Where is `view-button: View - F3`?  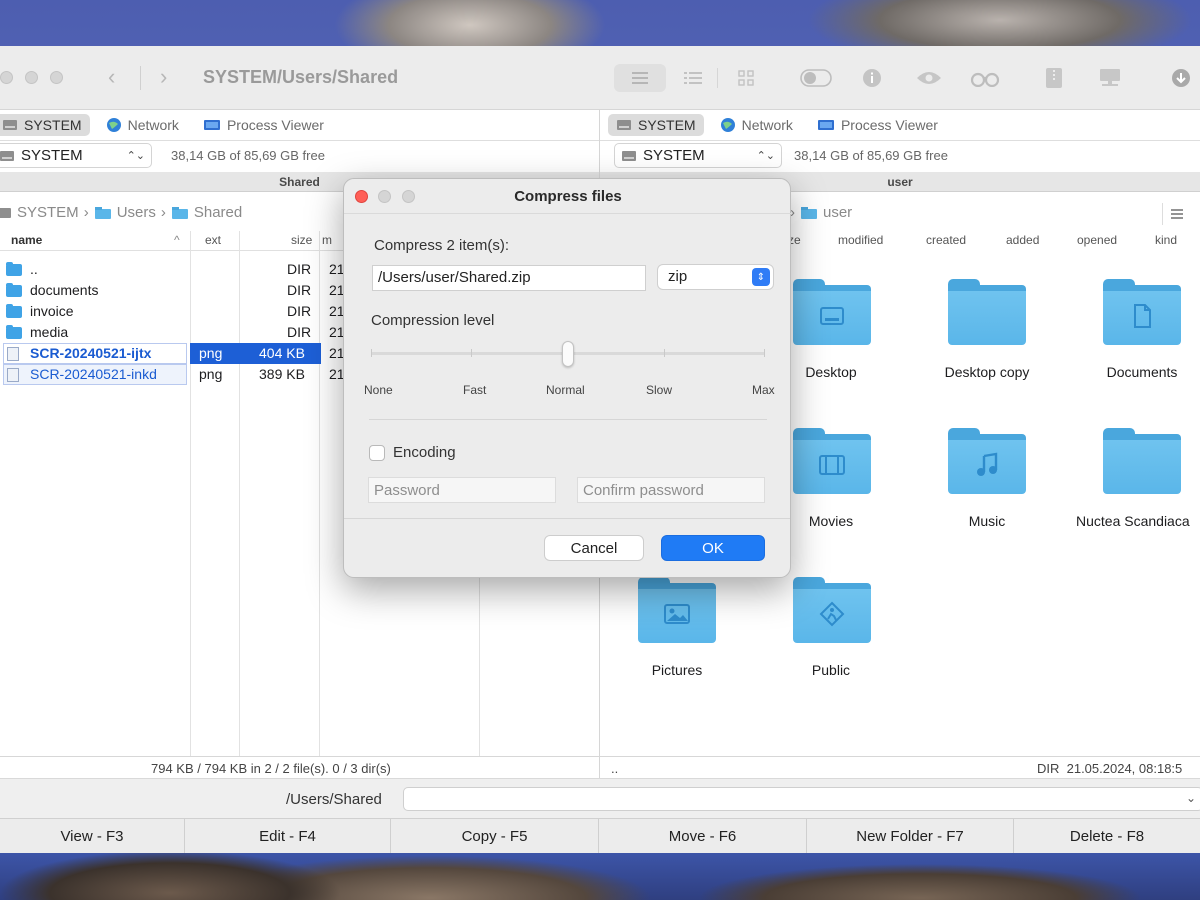 view-button: View - F3 is located at coordinates (92, 836).